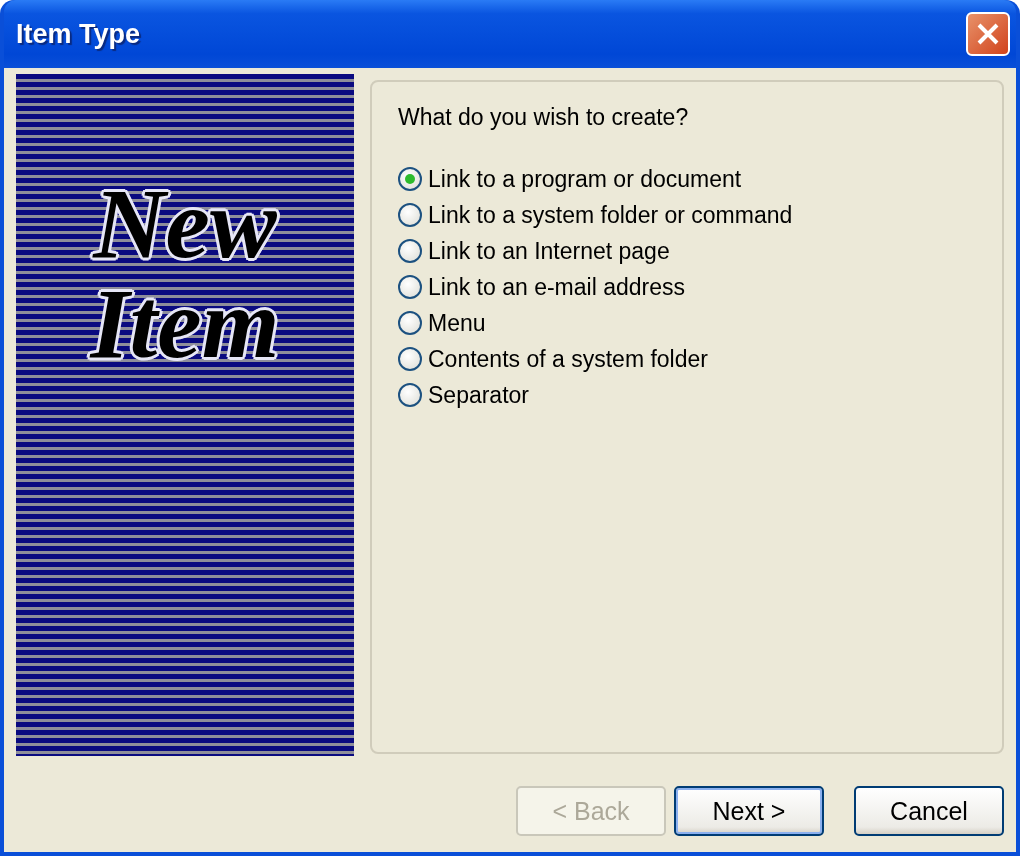 This screenshot has width=1020, height=856. I want to click on radio-option: Link to a program or document, so click(687, 179).